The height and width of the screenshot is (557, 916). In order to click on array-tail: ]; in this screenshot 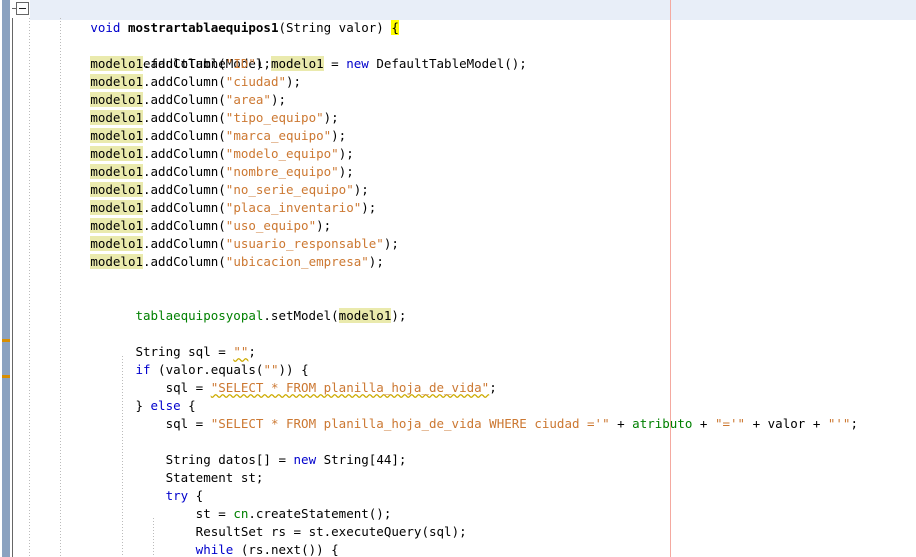, I will do `click(399, 459)`.